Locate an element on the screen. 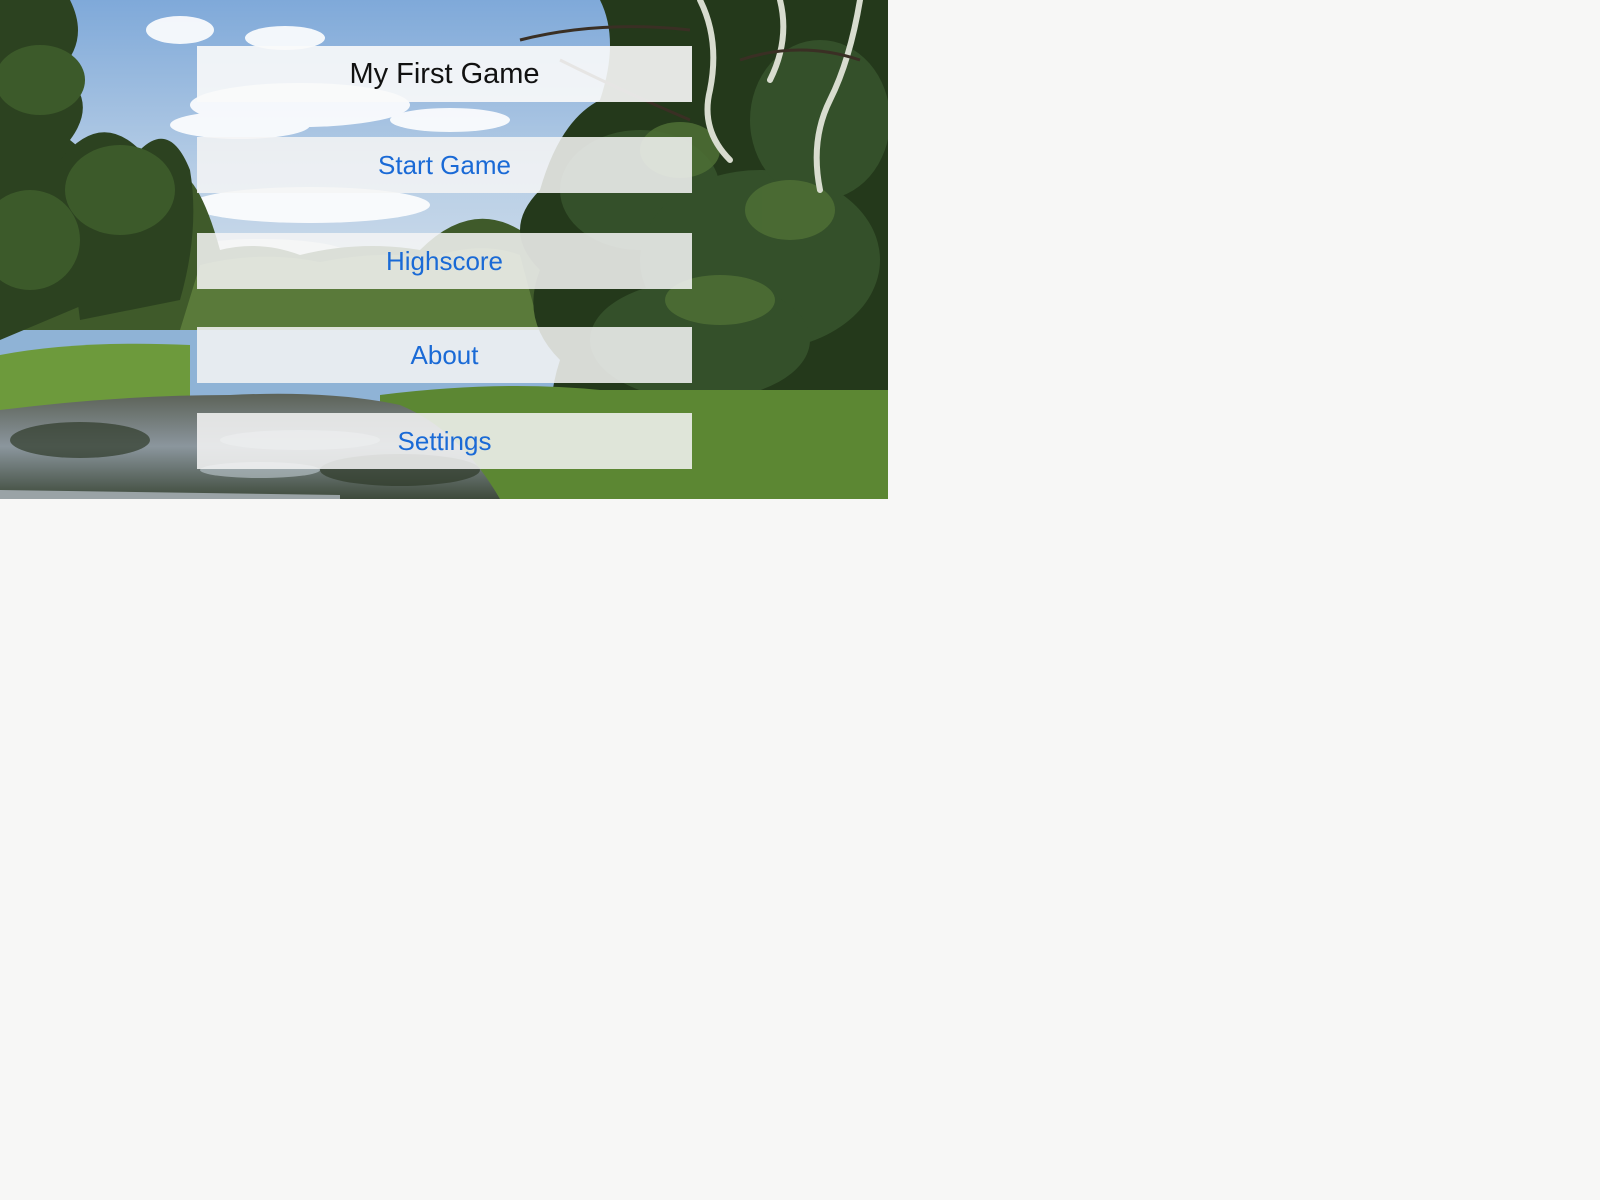 The width and height of the screenshot is (1600, 1200). start-game-button: Start Game is located at coordinates (444, 165).